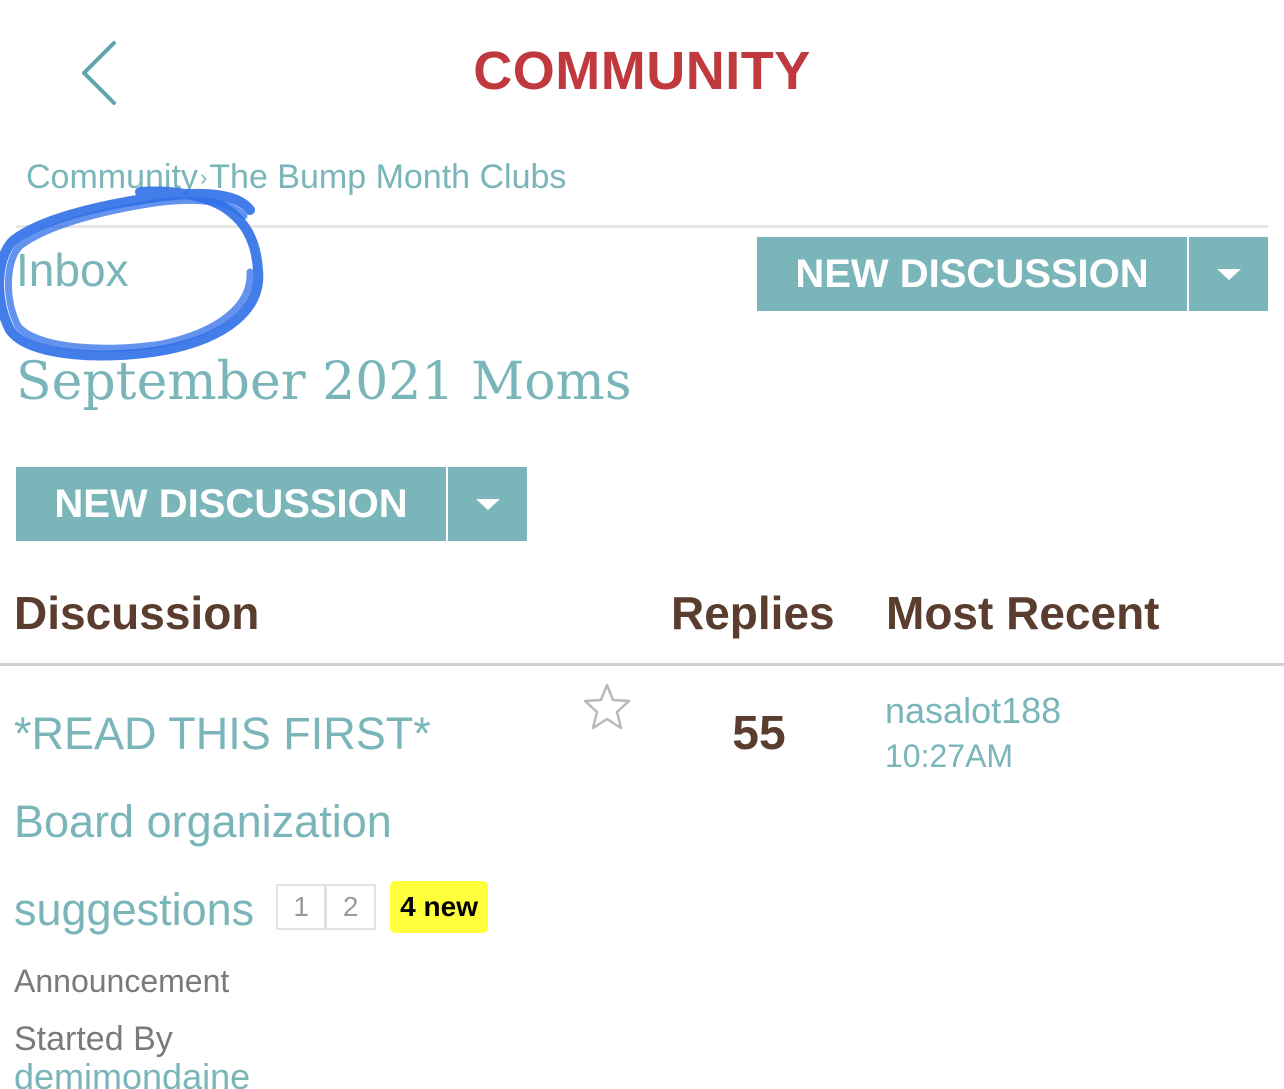  Describe the element at coordinates (642, 664) in the screenshot. I see `table-header-divider` at that location.